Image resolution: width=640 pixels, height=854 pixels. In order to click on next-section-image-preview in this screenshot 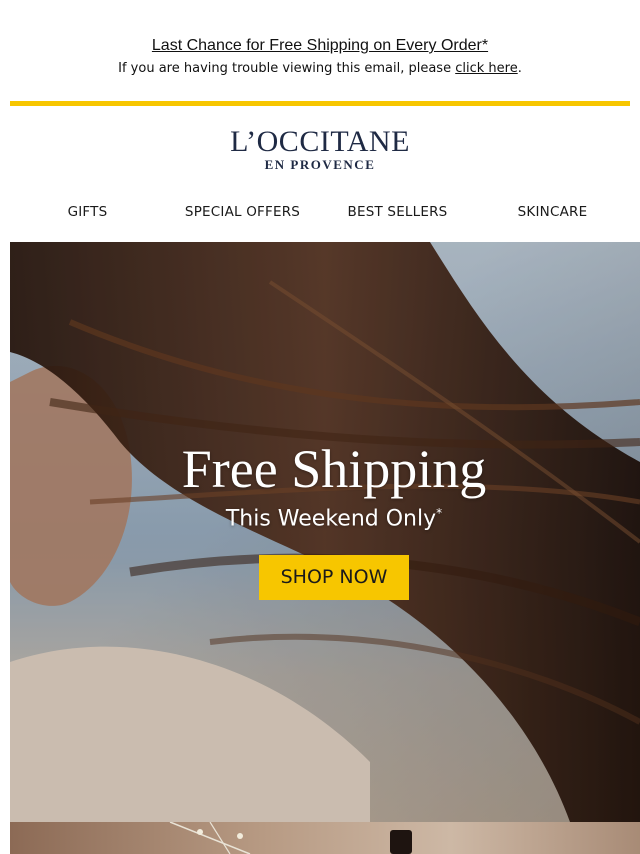, I will do `click(325, 838)`.